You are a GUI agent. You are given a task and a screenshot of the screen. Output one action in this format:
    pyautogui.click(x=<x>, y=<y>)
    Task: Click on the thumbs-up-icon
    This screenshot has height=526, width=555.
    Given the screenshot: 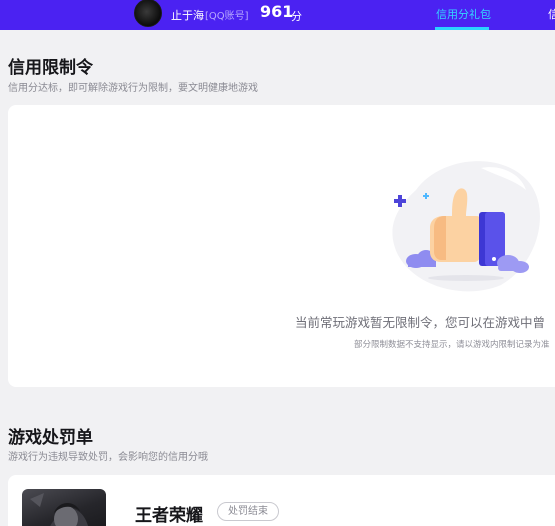 What is the action you would take?
    pyautogui.click(x=466, y=226)
    